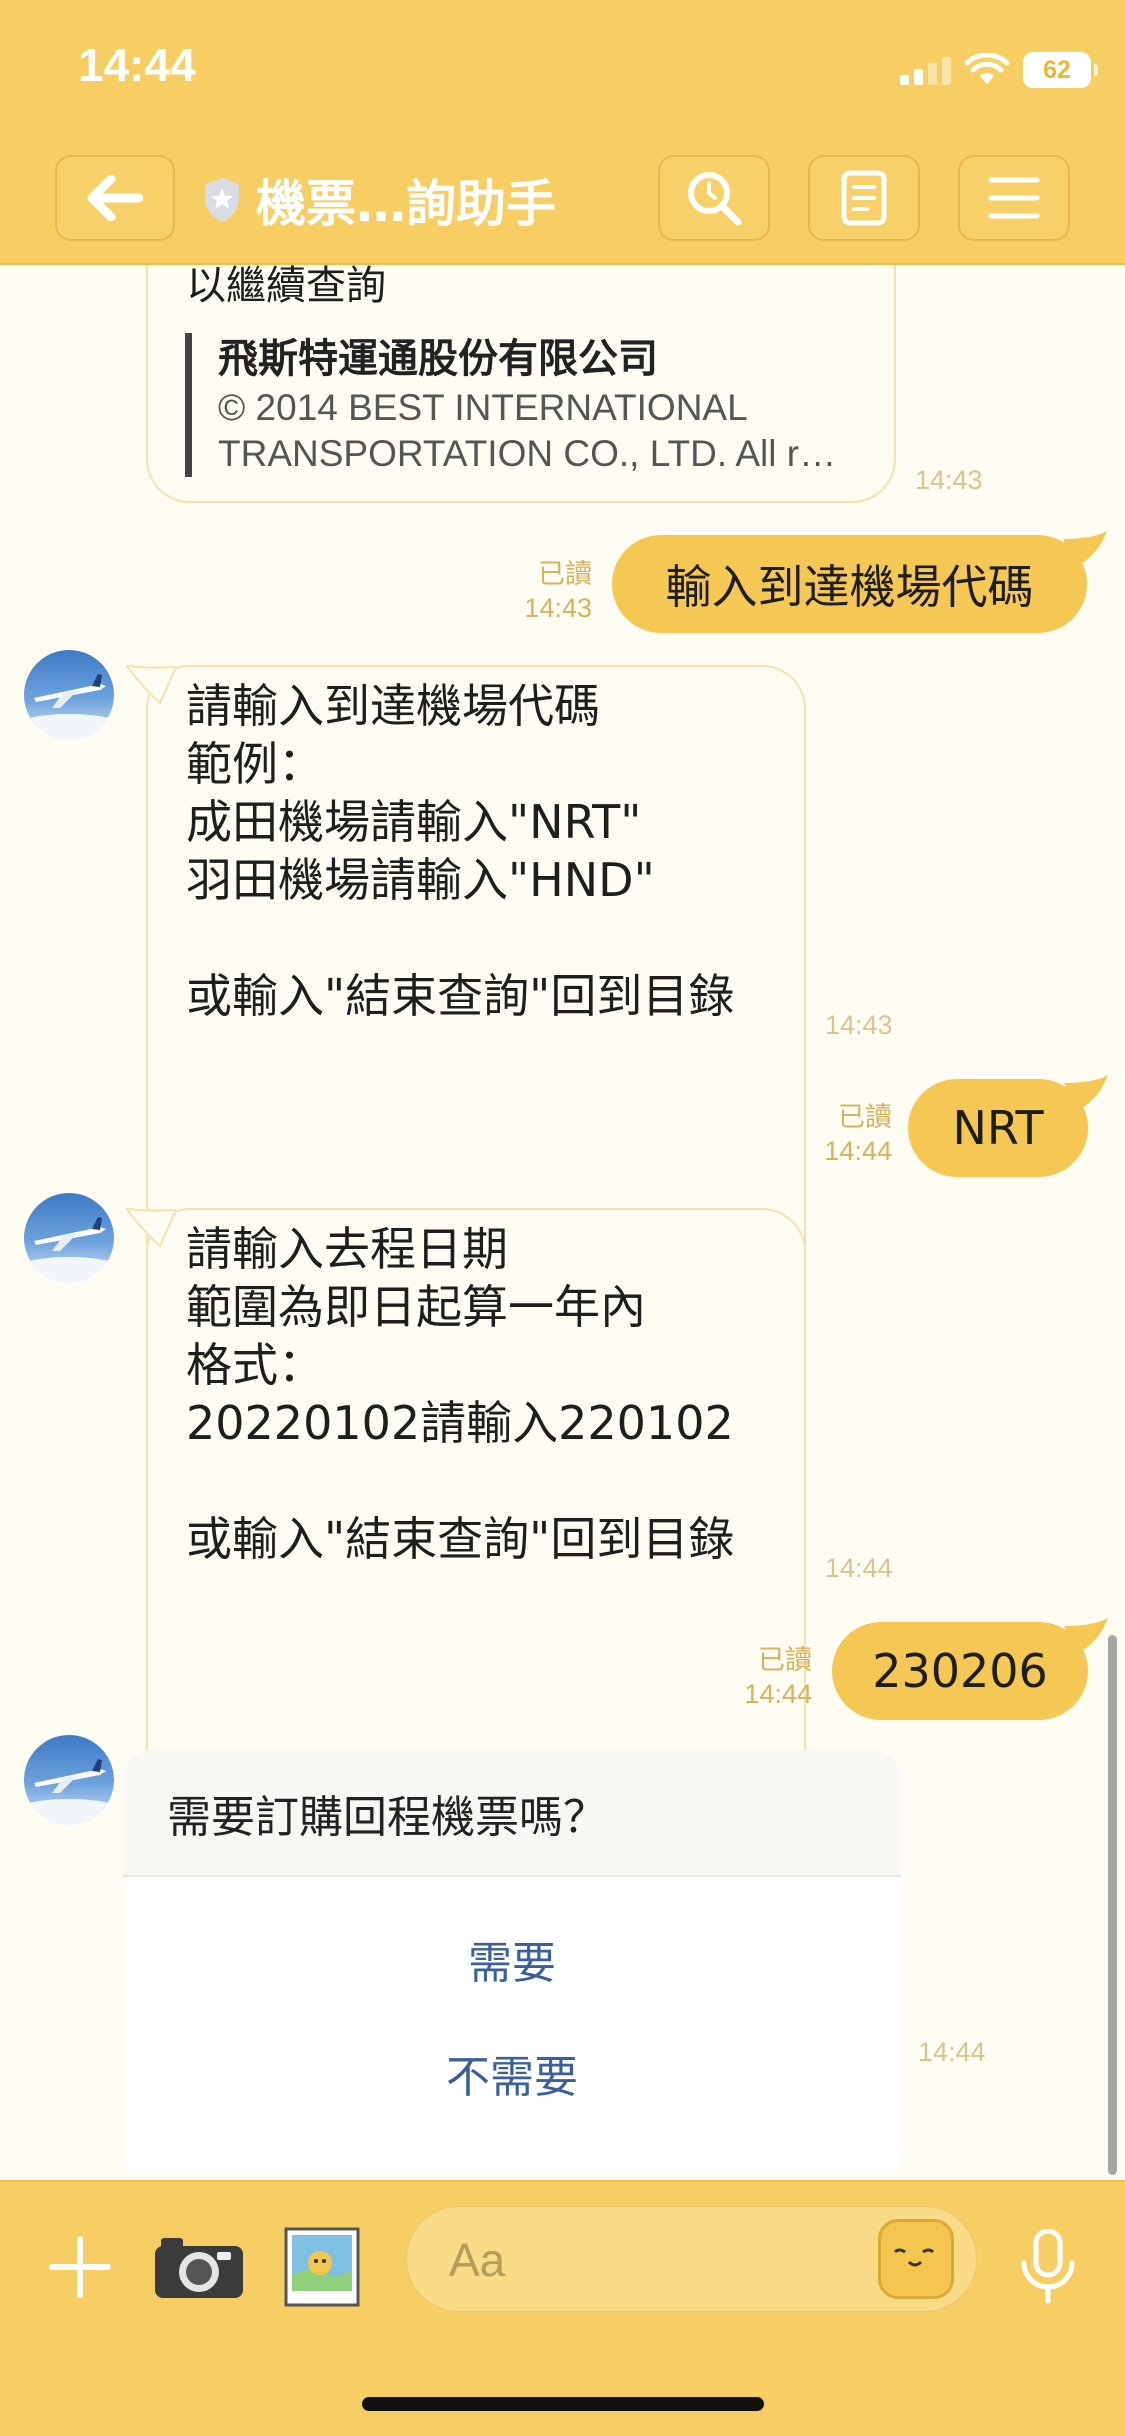  I want to click on status-time: 14:44, so click(137, 65).